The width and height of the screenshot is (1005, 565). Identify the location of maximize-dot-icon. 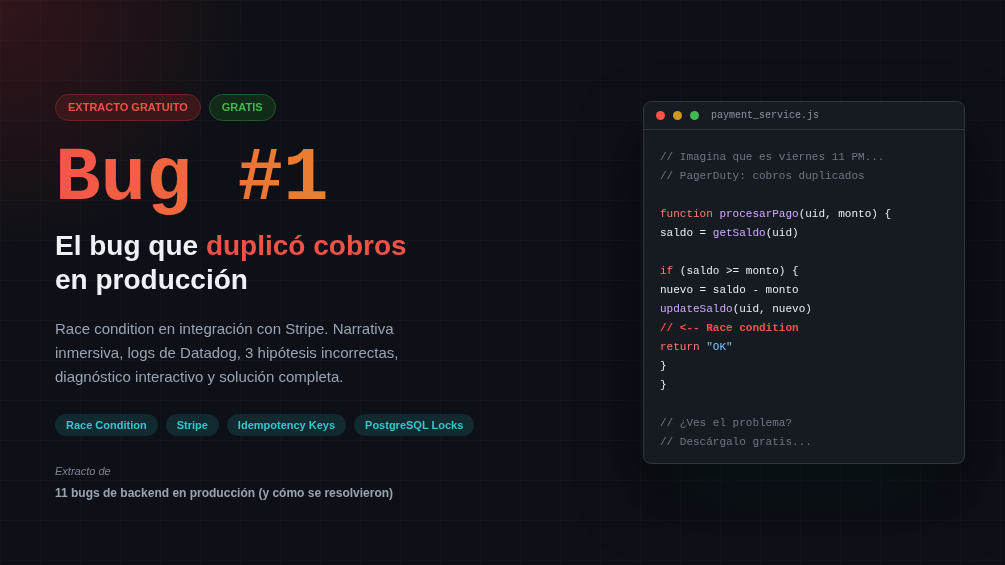
(694, 115).